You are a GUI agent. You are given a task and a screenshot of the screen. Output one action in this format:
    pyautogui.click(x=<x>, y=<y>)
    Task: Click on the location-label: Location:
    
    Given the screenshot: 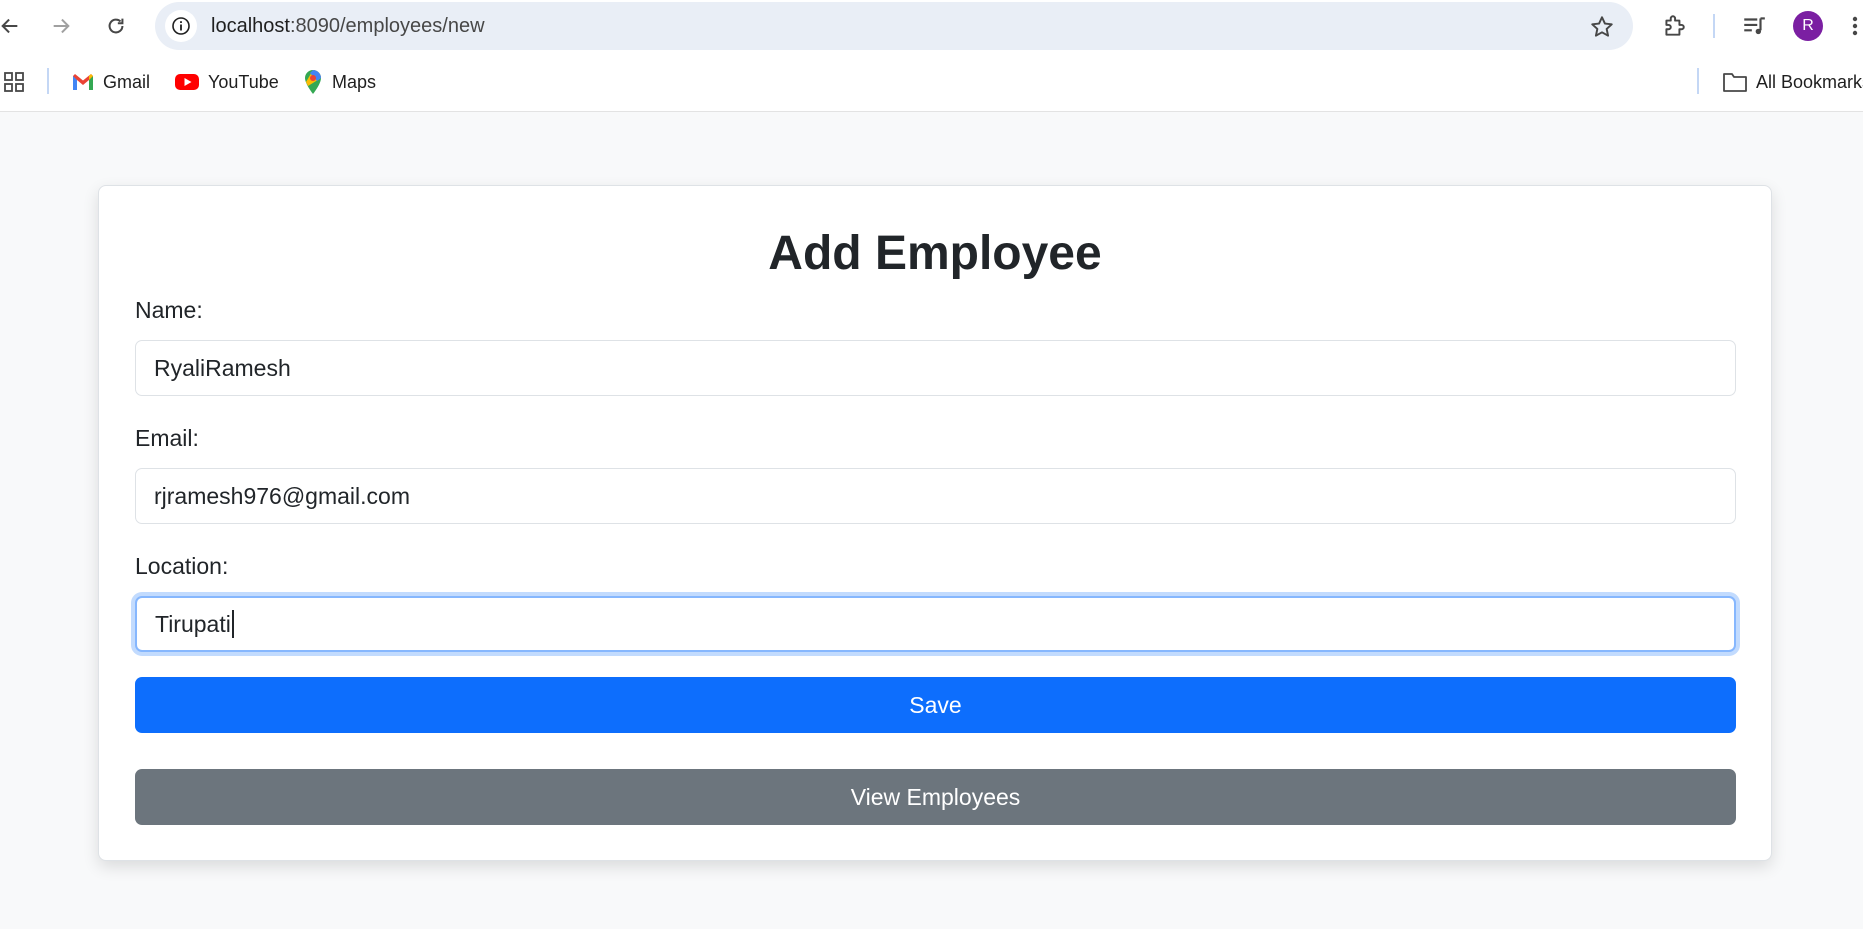 What is the action you would take?
    pyautogui.click(x=182, y=566)
    